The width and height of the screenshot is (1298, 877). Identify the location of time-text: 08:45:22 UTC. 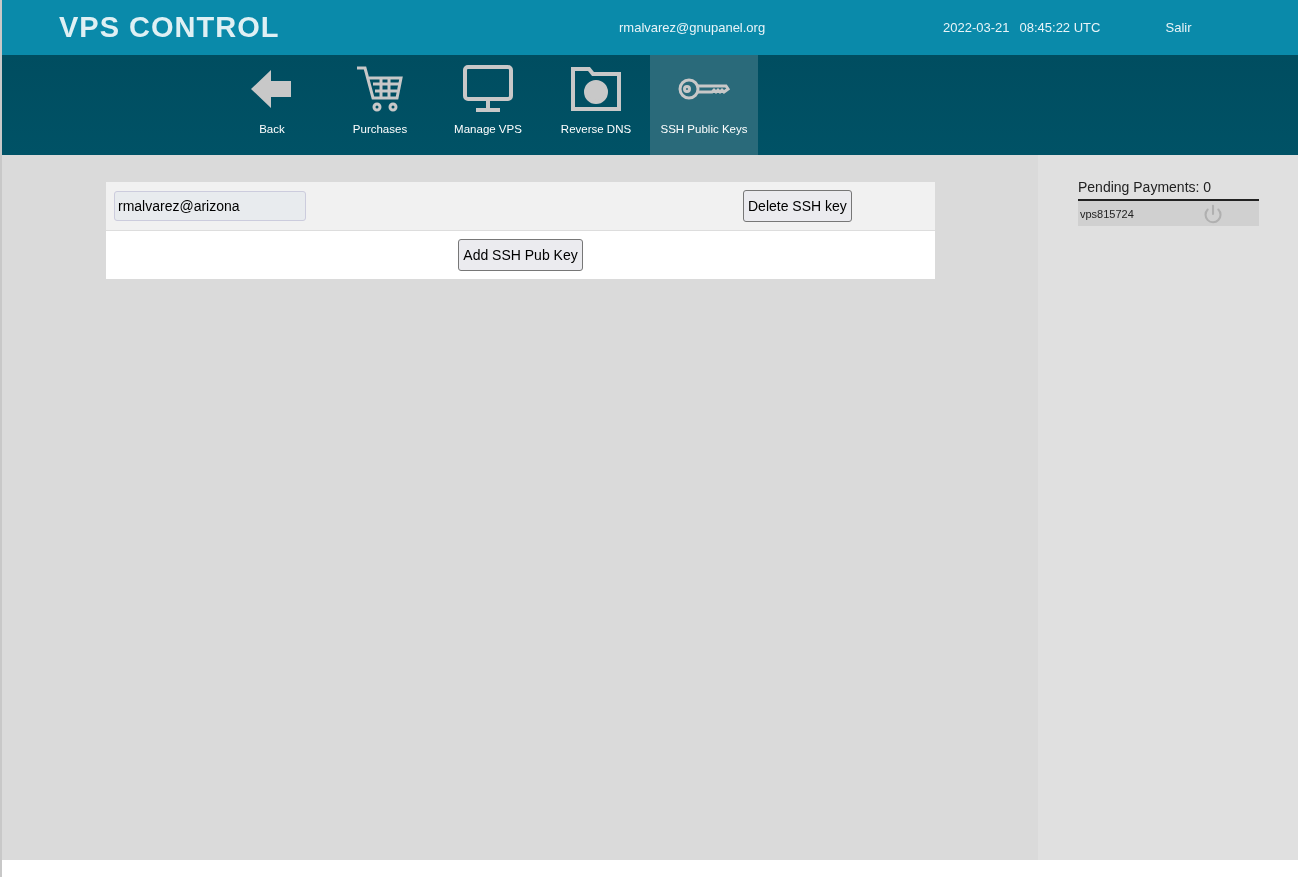
(1060, 27).